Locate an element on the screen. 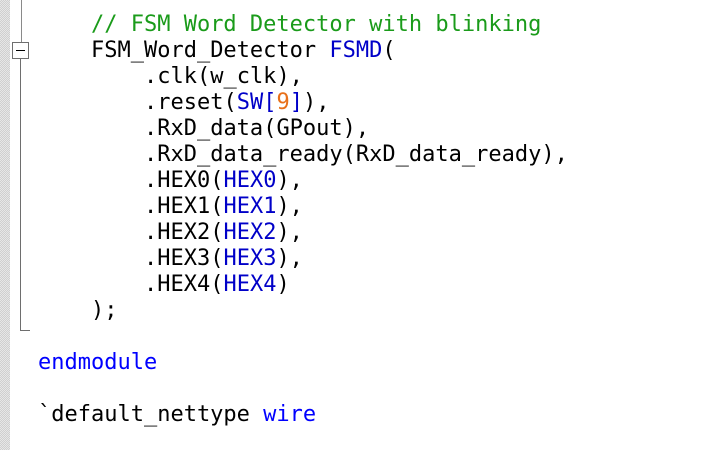 The height and width of the screenshot is (450, 704). port-name: .reset is located at coordinates (183, 102).